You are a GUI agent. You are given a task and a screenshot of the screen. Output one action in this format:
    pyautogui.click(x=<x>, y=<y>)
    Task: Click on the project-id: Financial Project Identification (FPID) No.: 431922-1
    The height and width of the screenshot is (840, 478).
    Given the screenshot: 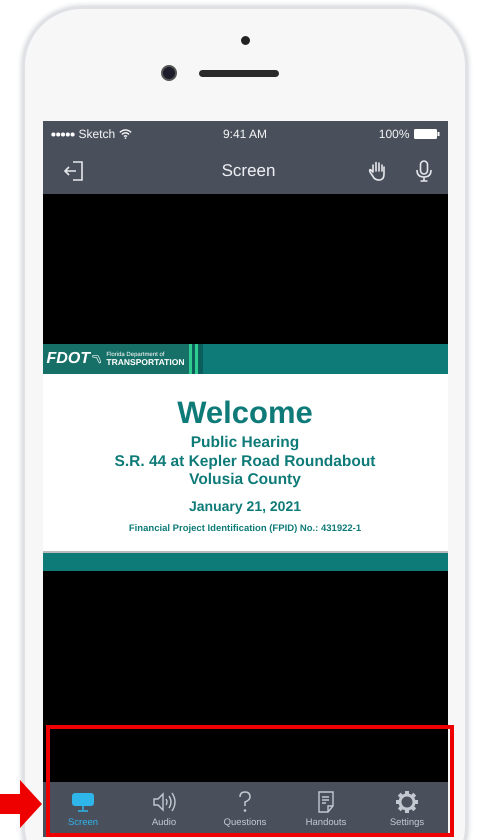 What is the action you would take?
    pyautogui.click(x=245, y=528)
    